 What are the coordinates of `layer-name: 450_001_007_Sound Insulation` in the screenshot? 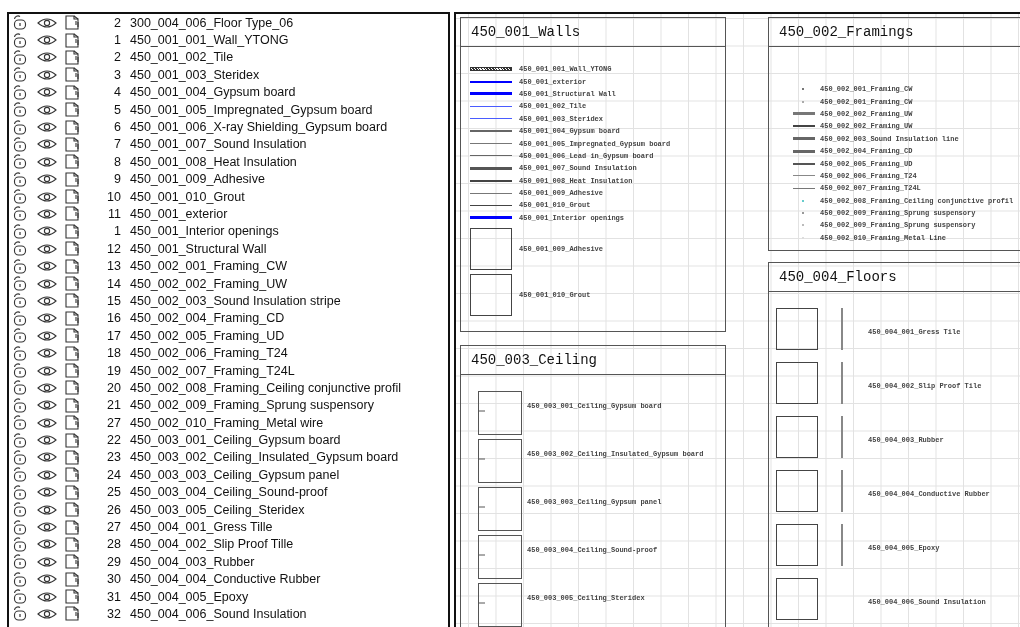 It's located at (218, 144).